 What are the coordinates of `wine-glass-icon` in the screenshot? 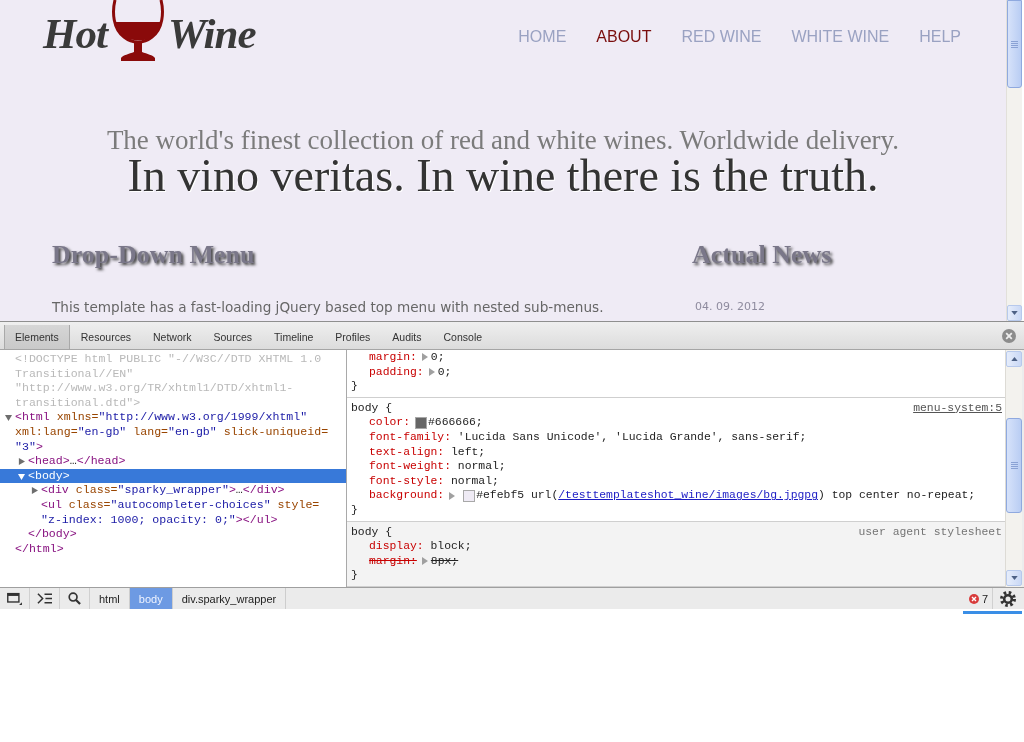 It's located at (137, 30).